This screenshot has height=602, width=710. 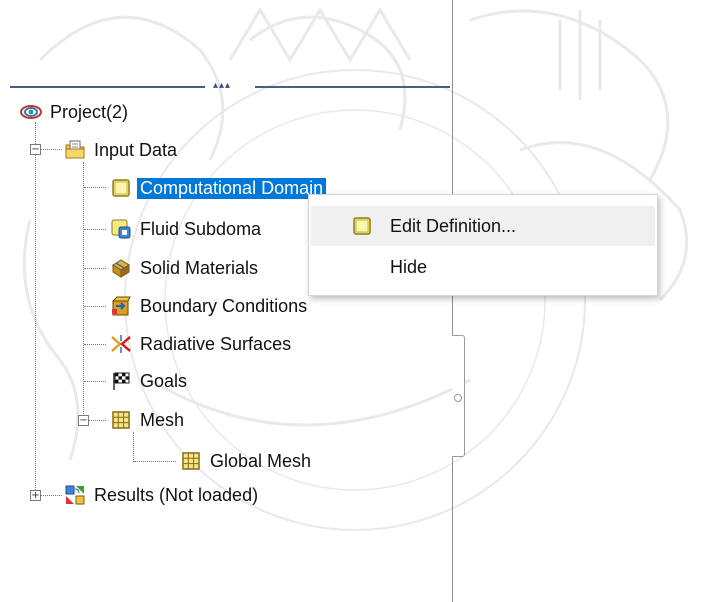 What do you see at coordinates (176, 494) in the screenshot?
I see `tree-item-label: Results (Not loaded)` at bounding box center [176, 494].